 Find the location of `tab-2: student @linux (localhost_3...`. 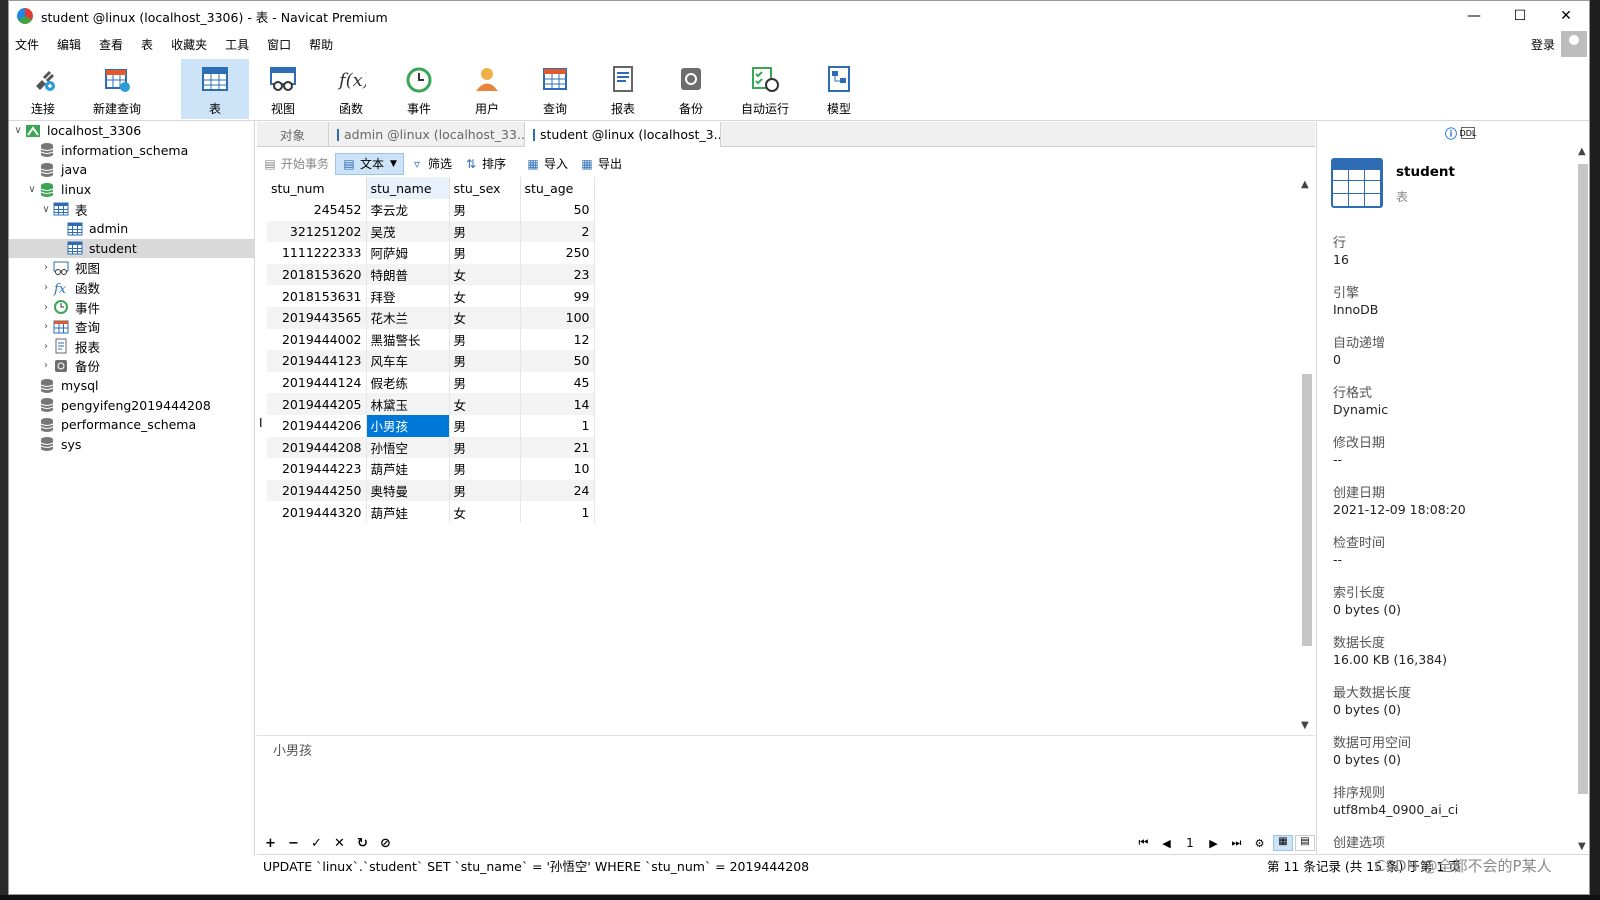

tab-2: student @linux (localhost_3... is located at coordinates (623, 134).